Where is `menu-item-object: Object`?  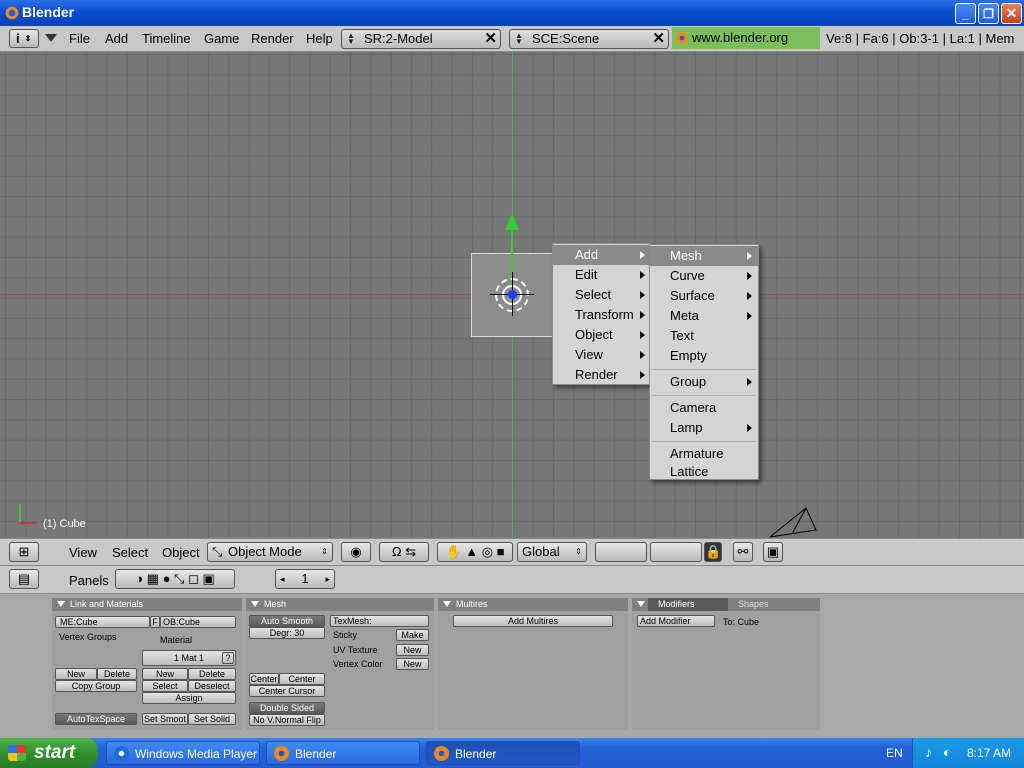 menu-item-object: Object is located at coordinates (602, 335).